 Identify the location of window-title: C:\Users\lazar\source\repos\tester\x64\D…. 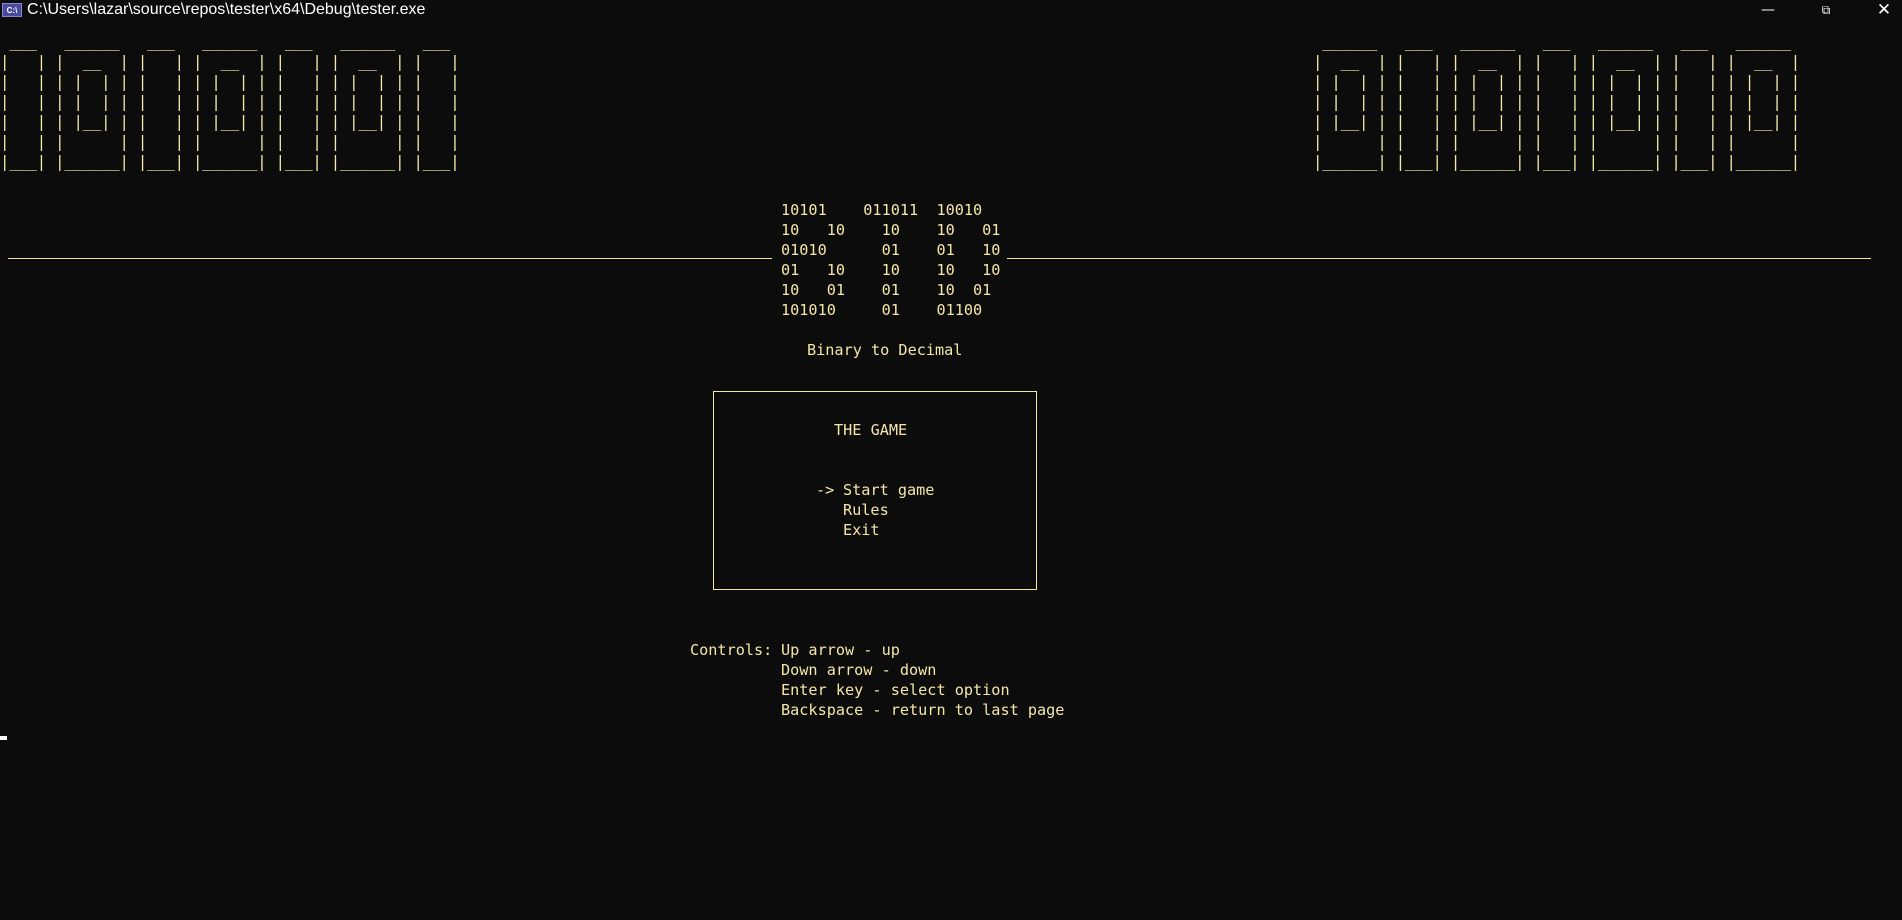
(226, 9).